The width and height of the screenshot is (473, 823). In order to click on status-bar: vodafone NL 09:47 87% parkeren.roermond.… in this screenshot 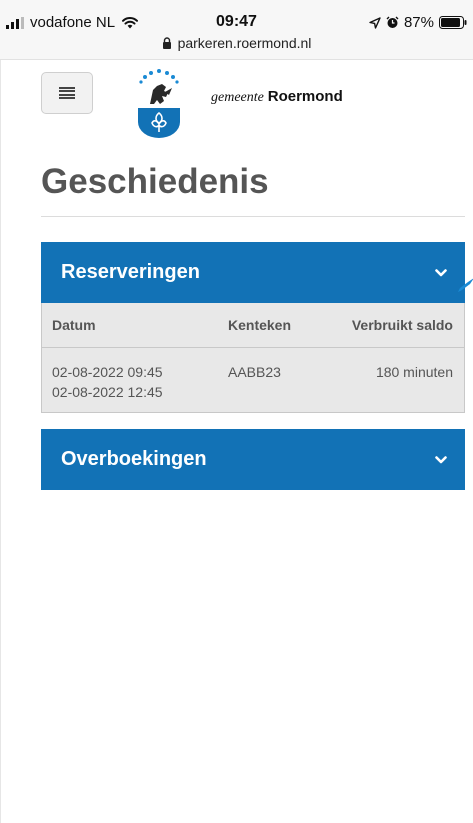, I will do `click(236, 30)`.